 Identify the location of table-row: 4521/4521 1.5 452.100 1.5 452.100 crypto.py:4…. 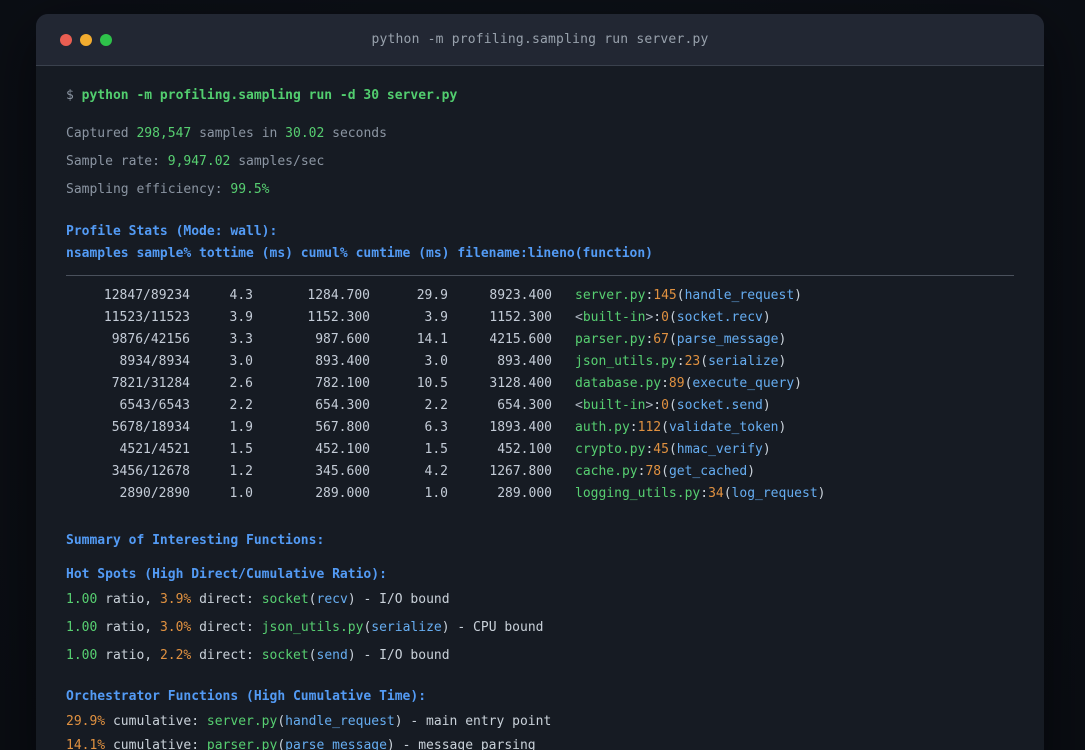
(540, 450).